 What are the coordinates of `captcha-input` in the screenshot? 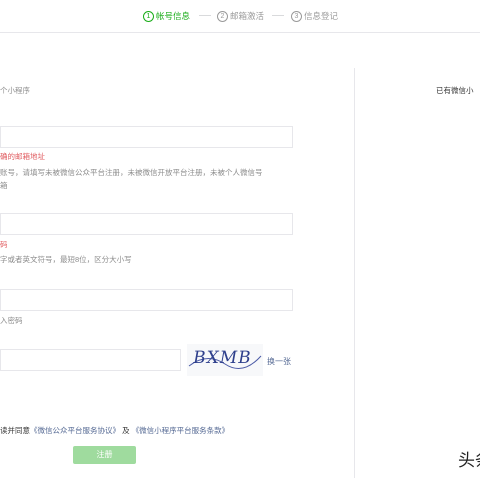 It's located at (90, 360).